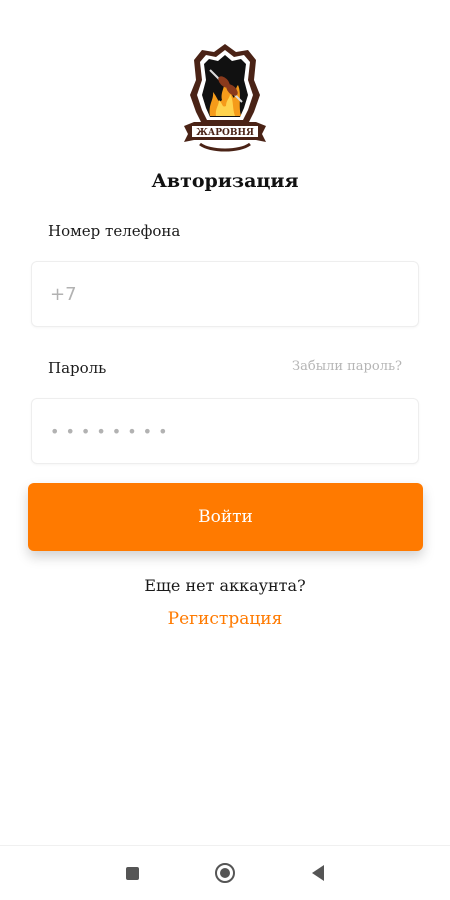 Image resolution: width=450 pixels, height=900 pixels. I want to click on system-navigation-bar, so click(225, 872).